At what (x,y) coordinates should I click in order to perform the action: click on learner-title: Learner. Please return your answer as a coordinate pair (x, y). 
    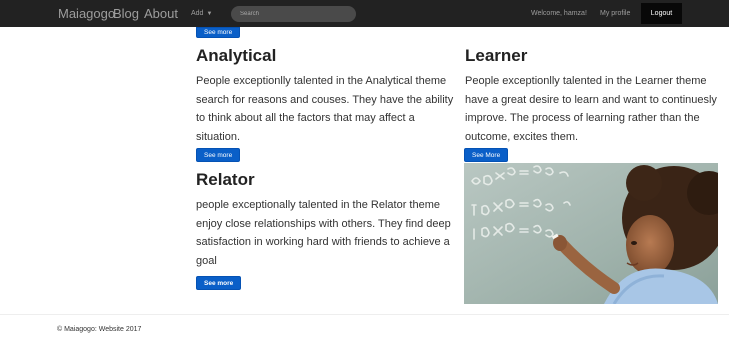
    Looking at the image, I should click on (496, 55).